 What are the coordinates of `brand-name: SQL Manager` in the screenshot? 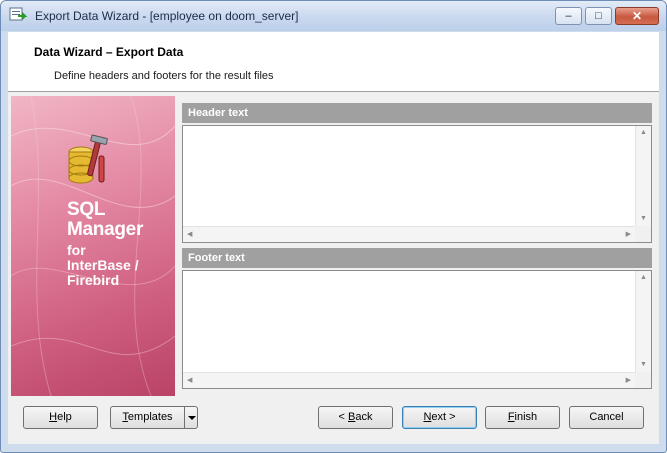 It's located at (105, 219).